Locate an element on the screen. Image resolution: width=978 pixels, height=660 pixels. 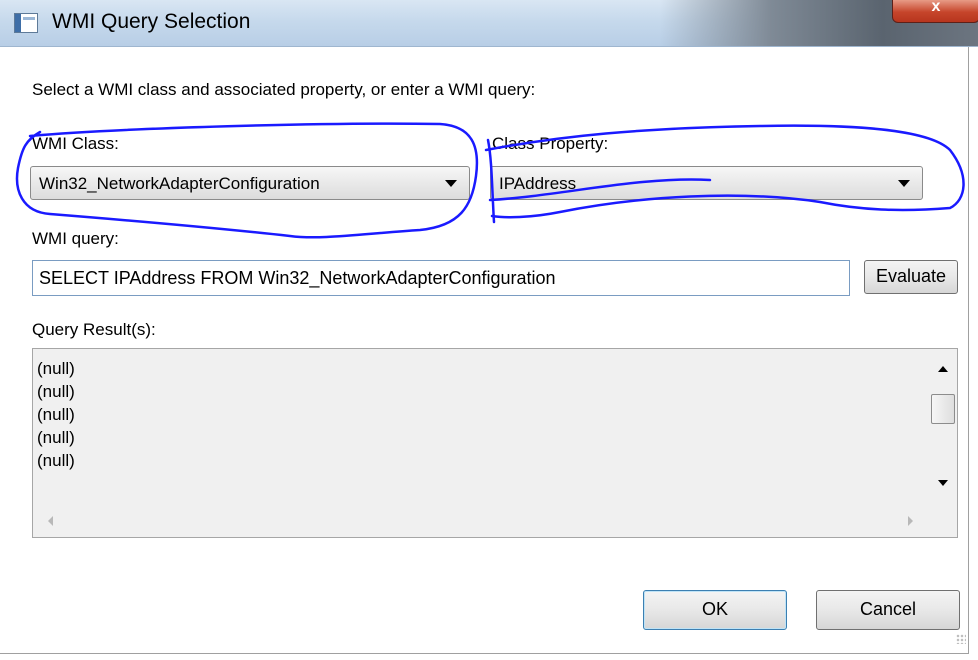
window-app-icon is located at coordinates (26, 23).